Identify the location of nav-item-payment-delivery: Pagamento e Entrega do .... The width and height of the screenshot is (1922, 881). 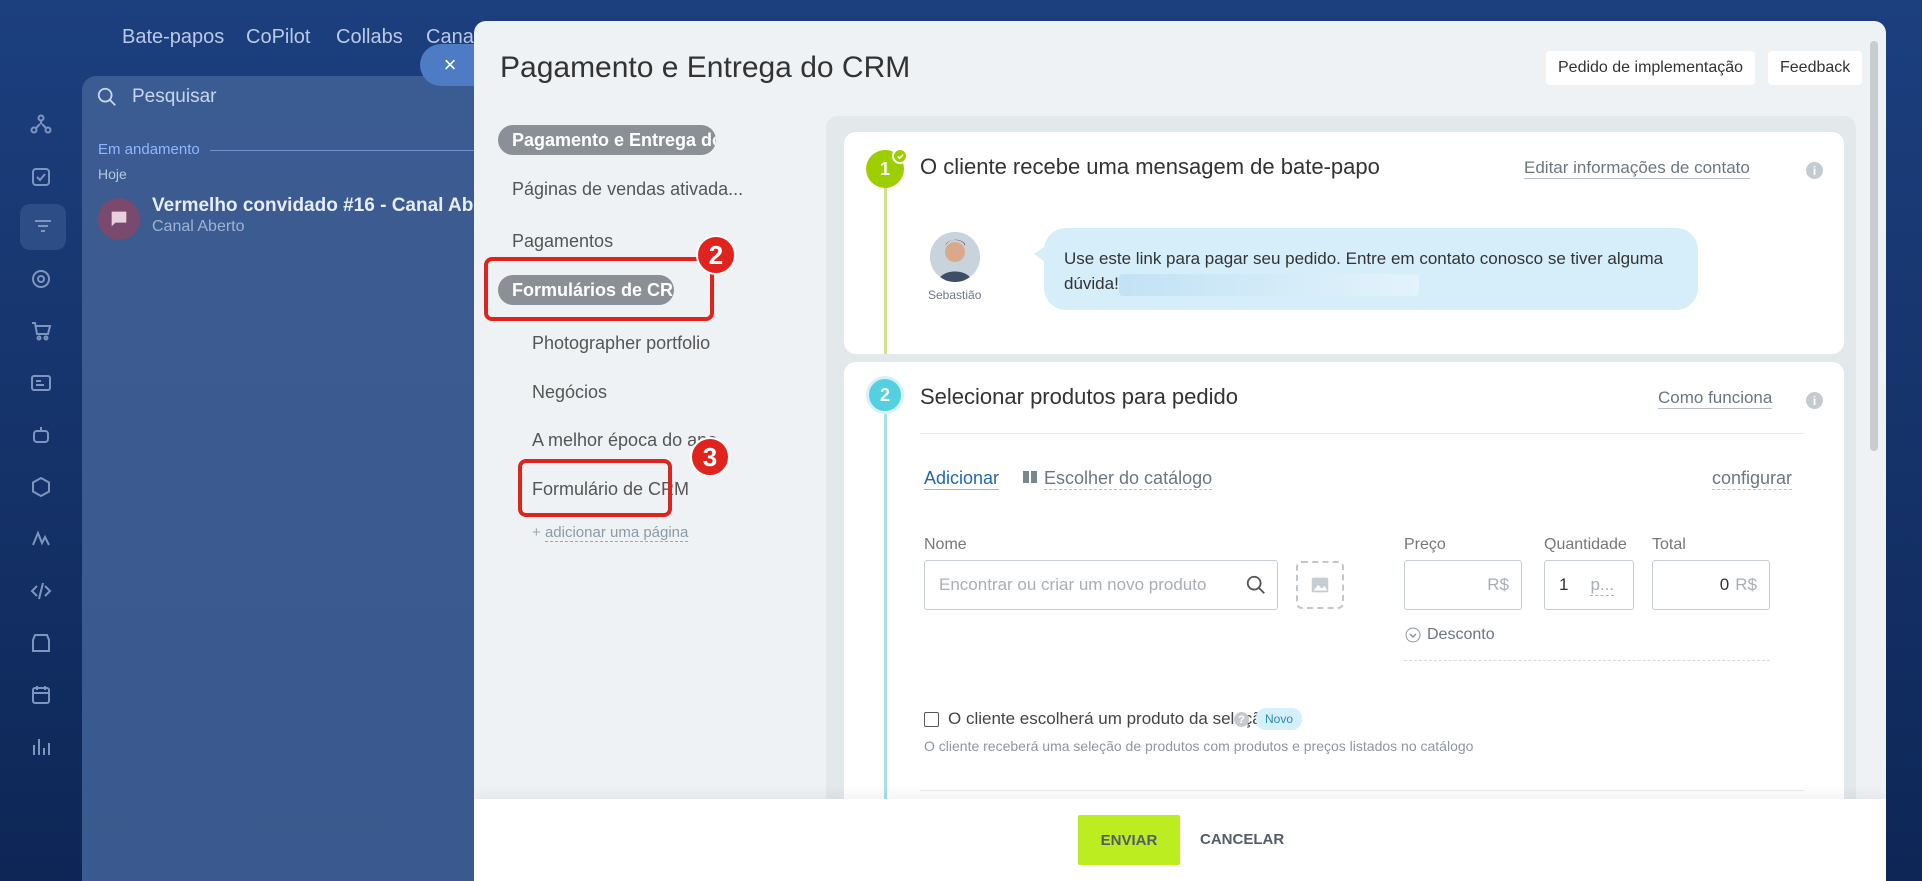
(607, 140).